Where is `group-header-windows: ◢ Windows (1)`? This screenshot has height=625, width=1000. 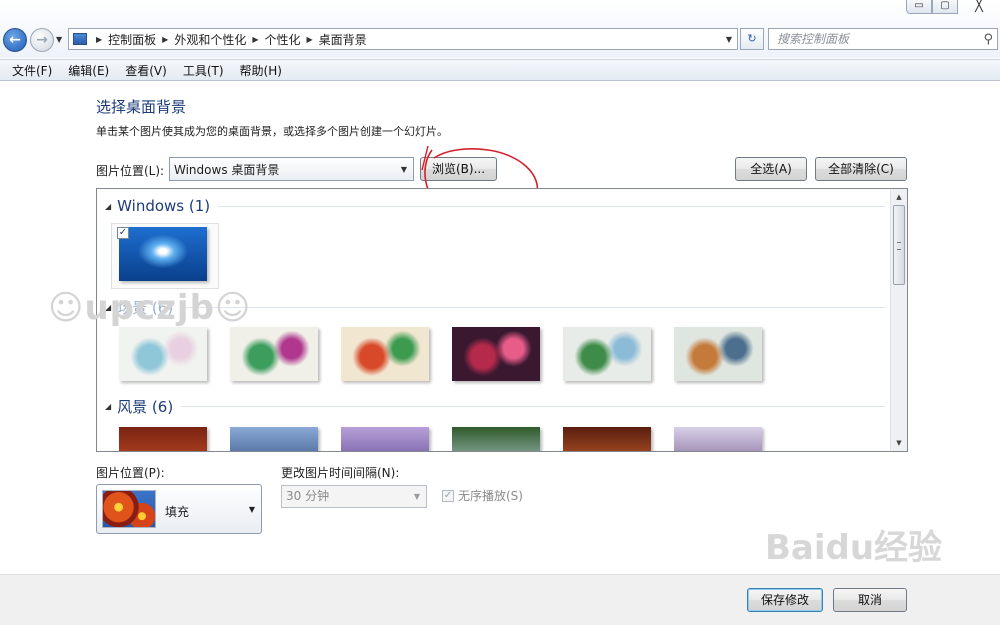
group-header-windows: ◢ Windows (1) is located at coordinates (495, 206).